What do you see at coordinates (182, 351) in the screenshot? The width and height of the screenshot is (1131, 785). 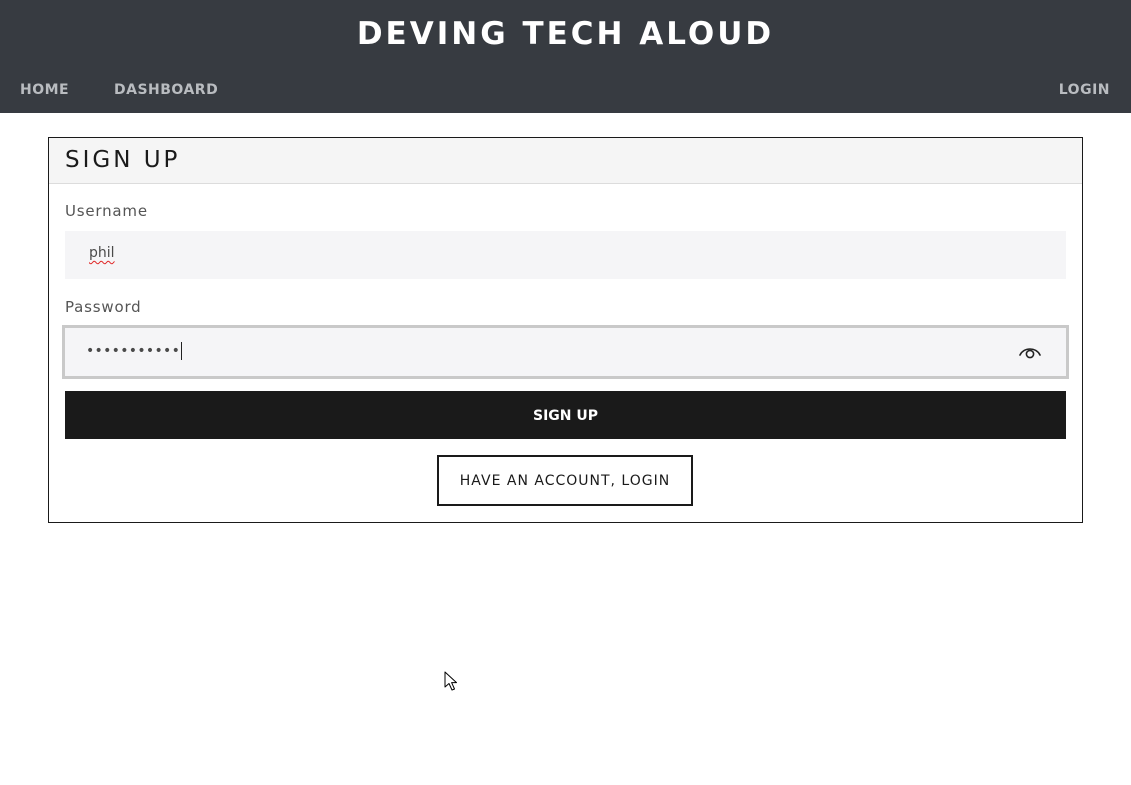 I see `text-caret` at bounding box center [182, 351].